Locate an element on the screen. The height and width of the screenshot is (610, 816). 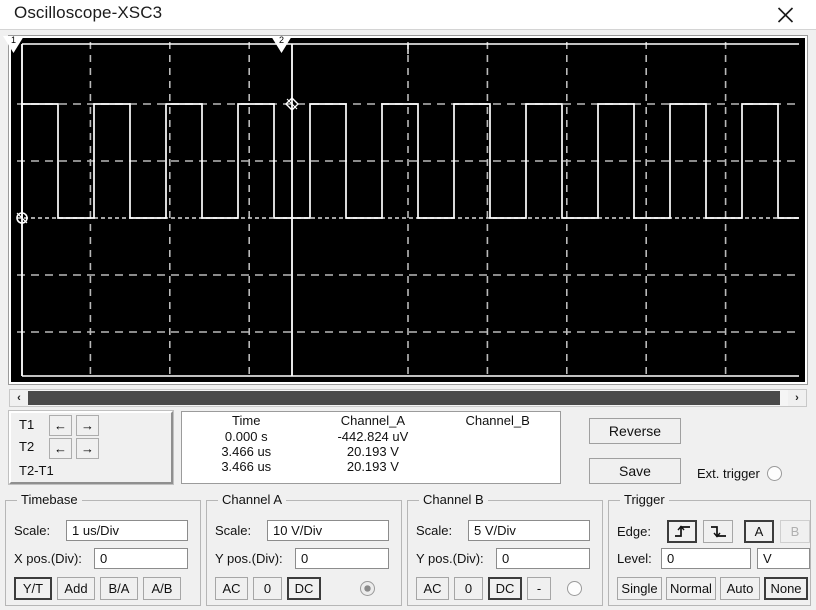
cell-channel-a: -442.824 uV is located at coordinates (373, 436).